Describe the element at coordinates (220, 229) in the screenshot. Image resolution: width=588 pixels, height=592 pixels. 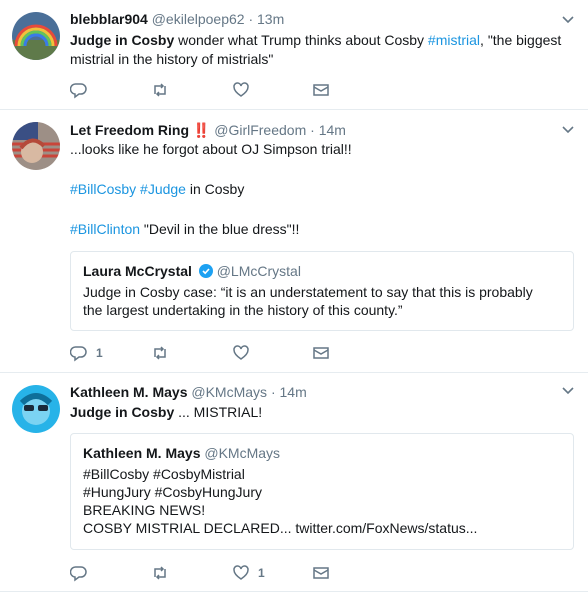
I see `text-segment: "Devil in the blue dress"!!` at that location.